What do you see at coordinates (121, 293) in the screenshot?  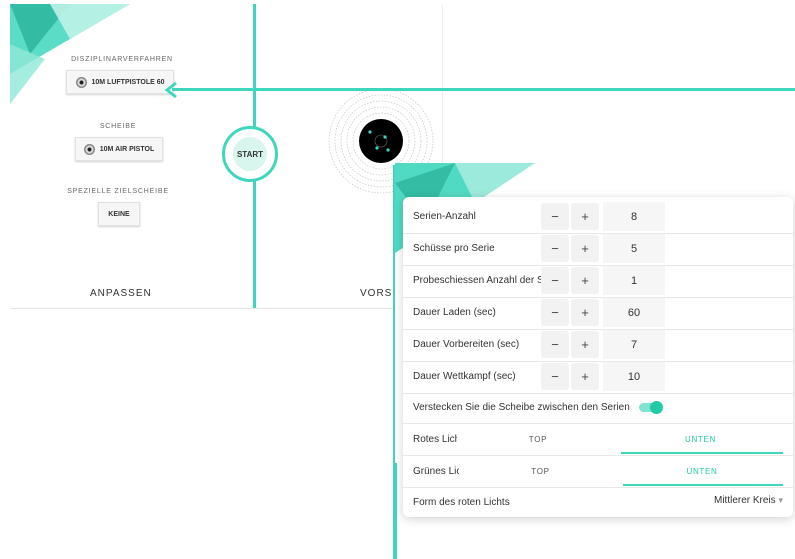 I see `anpassen-label: ANPASSEN` at bounding box center [121, 293].